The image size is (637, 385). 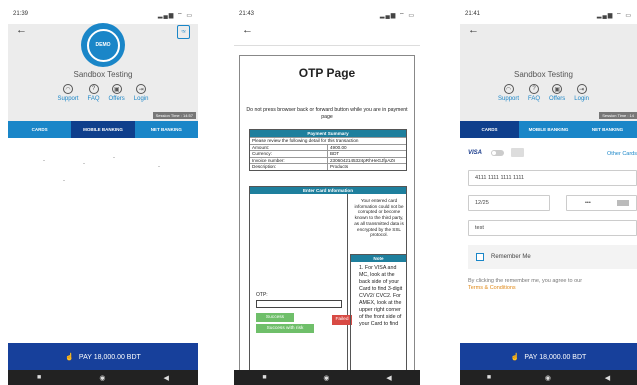 What do you see at coordinates (289, 147) in the screenshot?
I see `row-key: Amount:` at bounding box center [289, 147].